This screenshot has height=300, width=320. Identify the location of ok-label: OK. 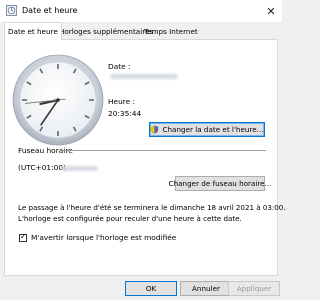
(151, 288).